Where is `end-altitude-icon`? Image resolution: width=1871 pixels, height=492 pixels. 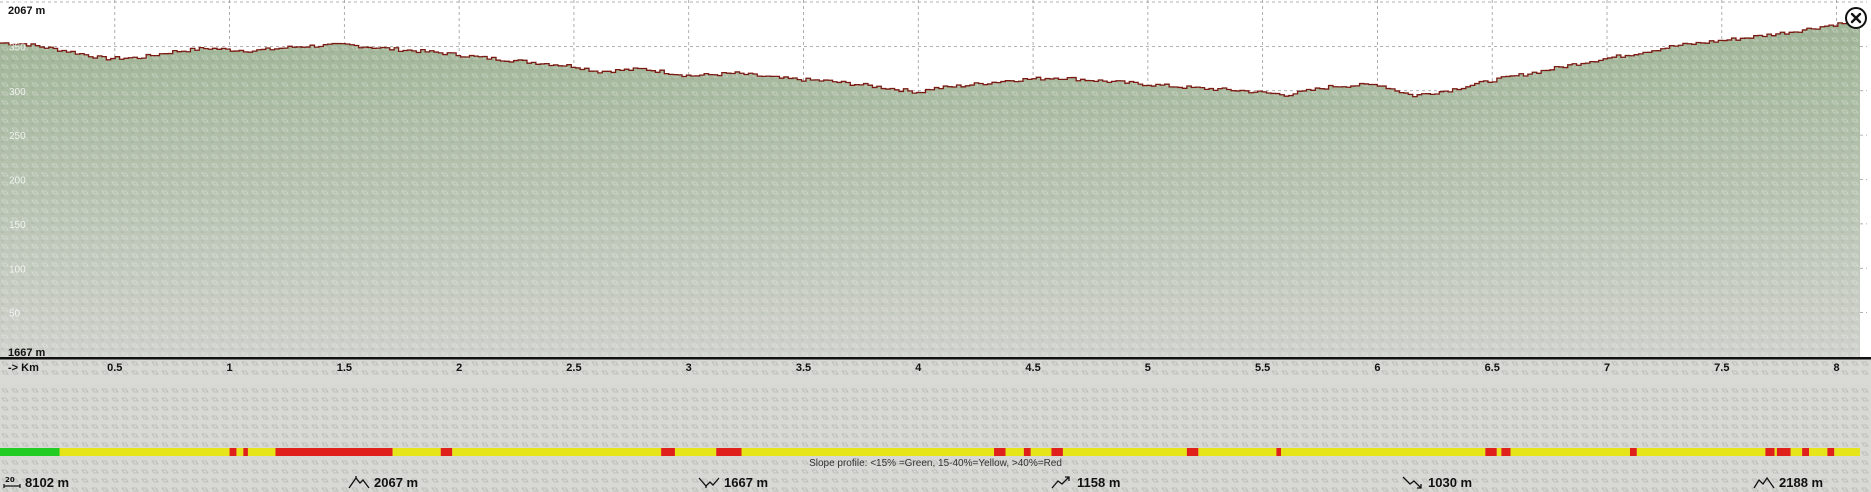
end-altitude-icon is located at coordinates (1764, 482).